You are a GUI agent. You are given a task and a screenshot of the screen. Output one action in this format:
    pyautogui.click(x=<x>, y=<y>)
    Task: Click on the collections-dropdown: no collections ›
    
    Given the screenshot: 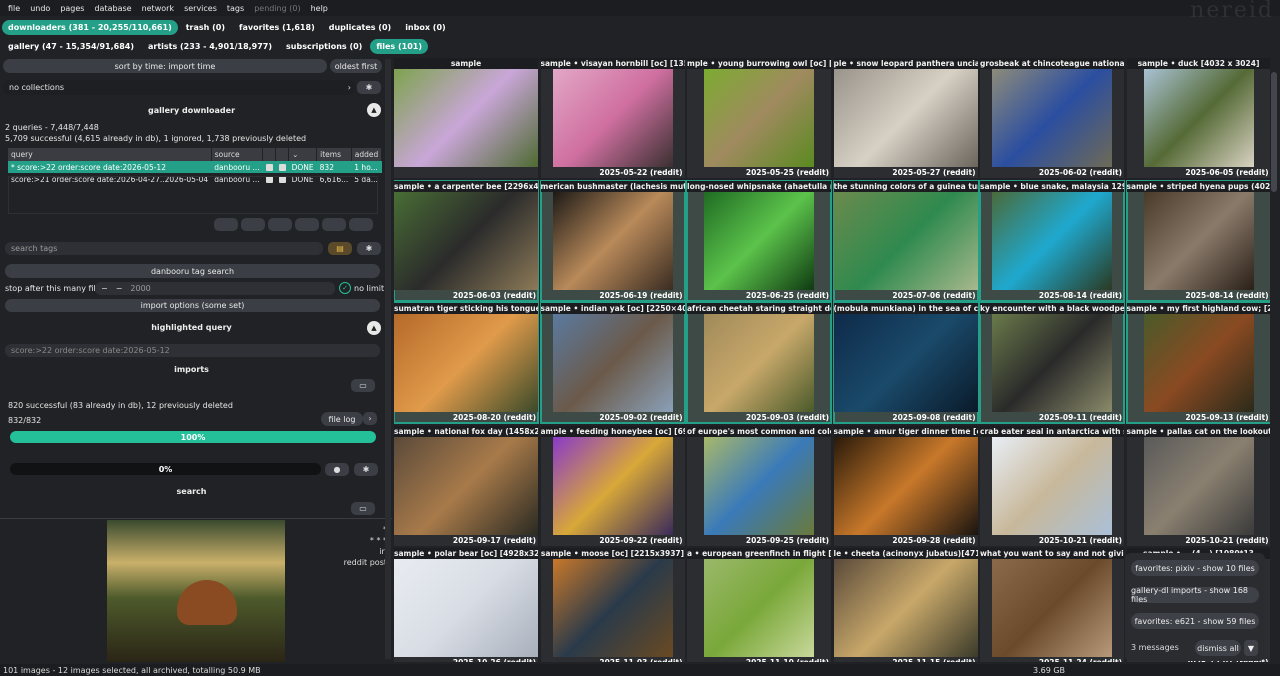 What is the action you would take?
    pyautogui.click(x=179, y=87)
    